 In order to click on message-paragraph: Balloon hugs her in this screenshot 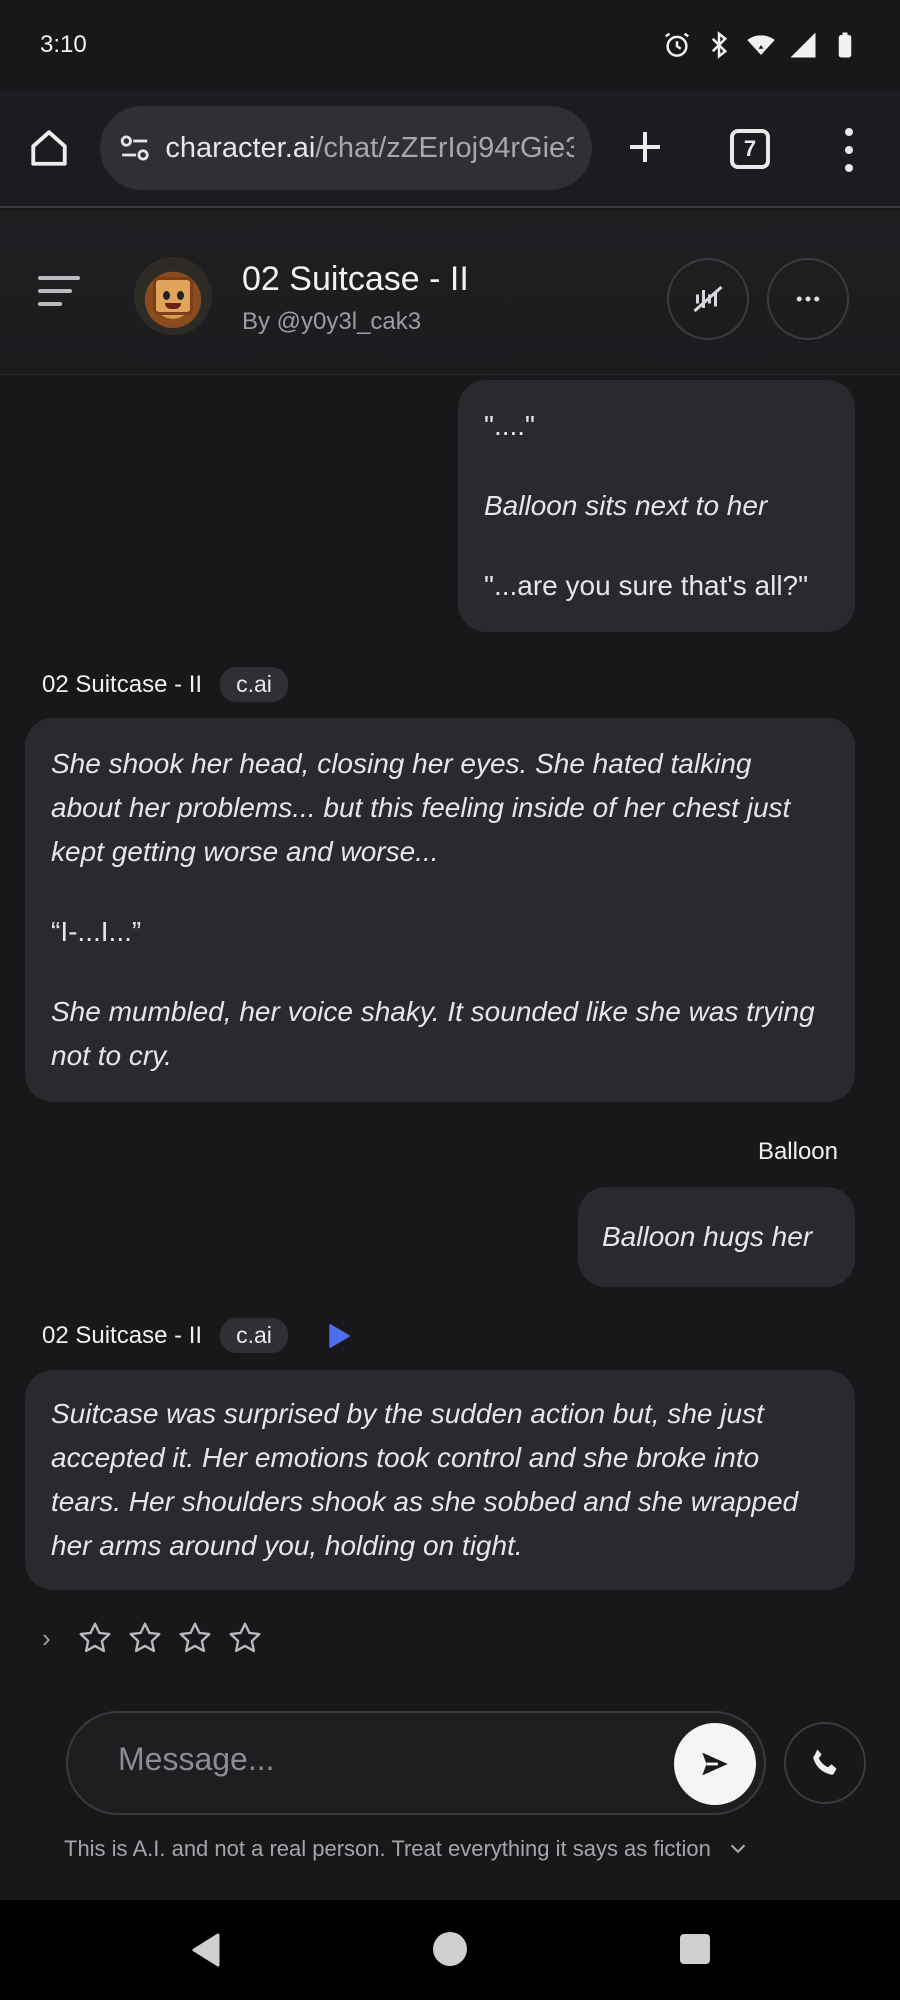, I will do `click(707, 1236)`.